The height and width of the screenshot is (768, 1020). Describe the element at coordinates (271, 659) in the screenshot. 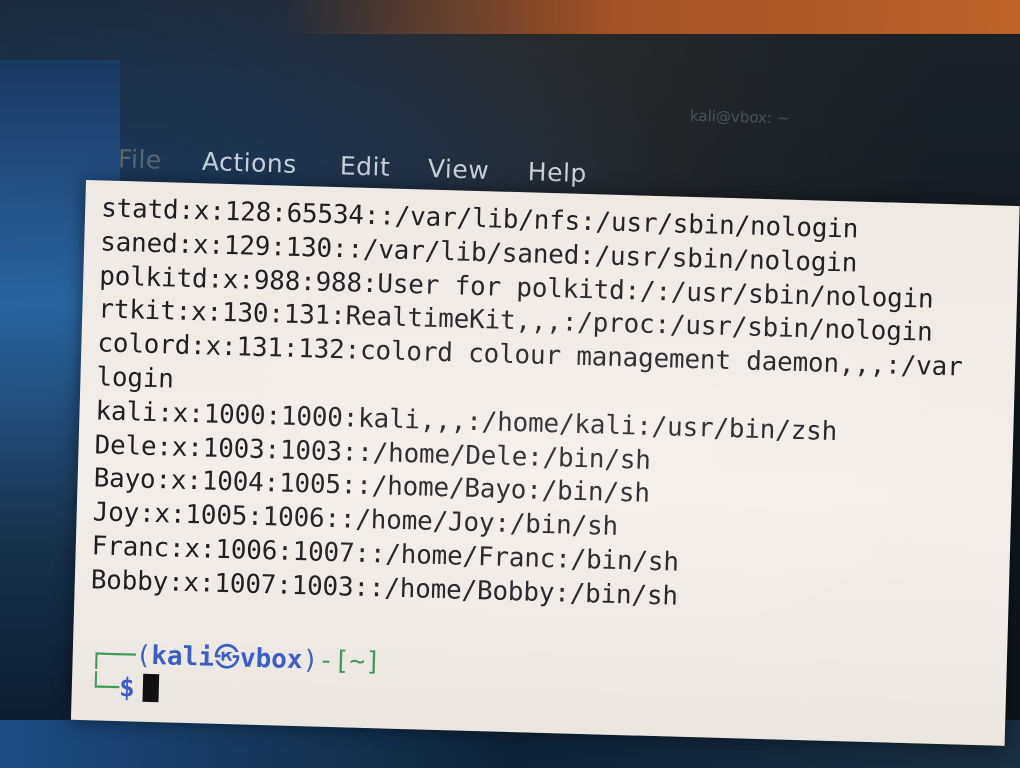

I see `prompt-host: vbox` at that location.